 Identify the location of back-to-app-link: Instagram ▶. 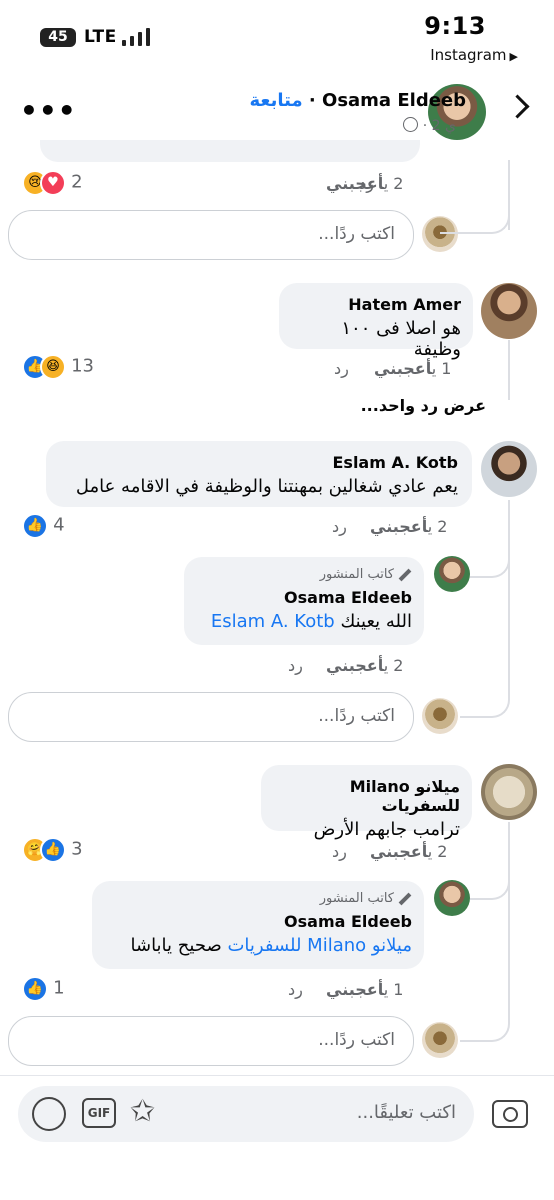
(474, 55).